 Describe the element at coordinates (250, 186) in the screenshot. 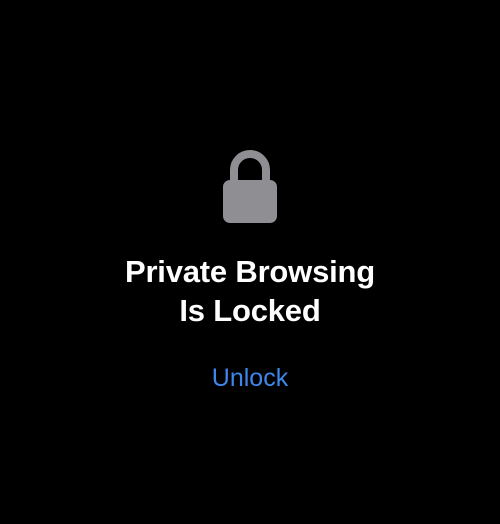

I see `lock-icon` at that location.